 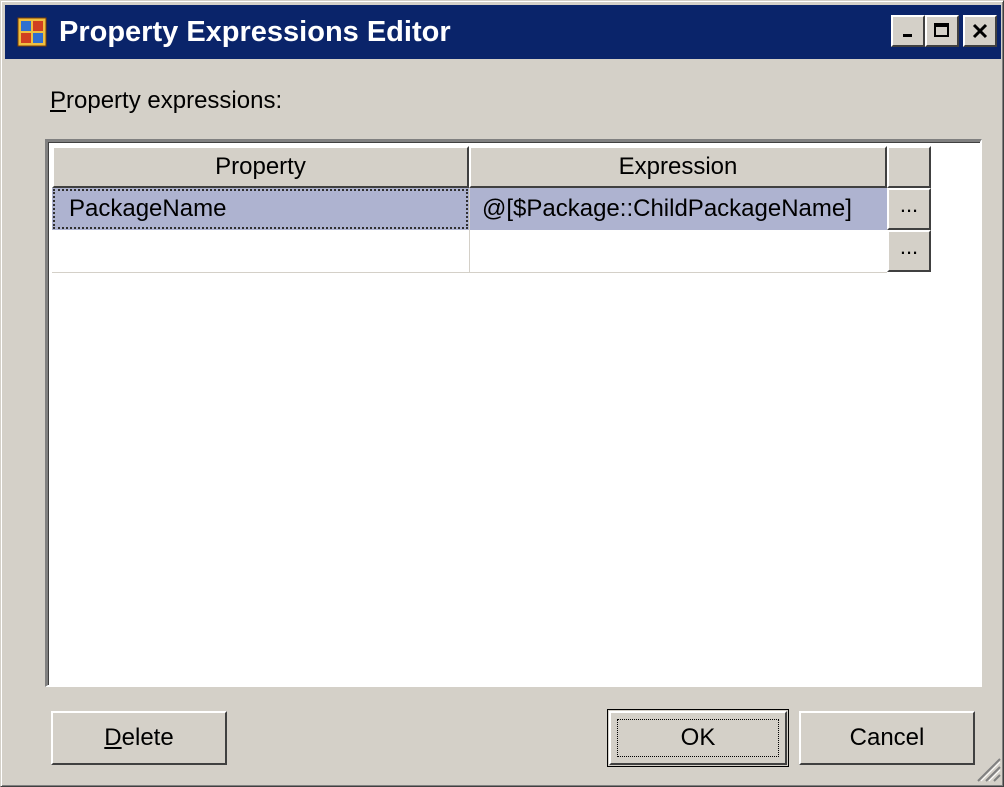 I want to click on label-text: roperty expressions:, so click(x=174, y=100).